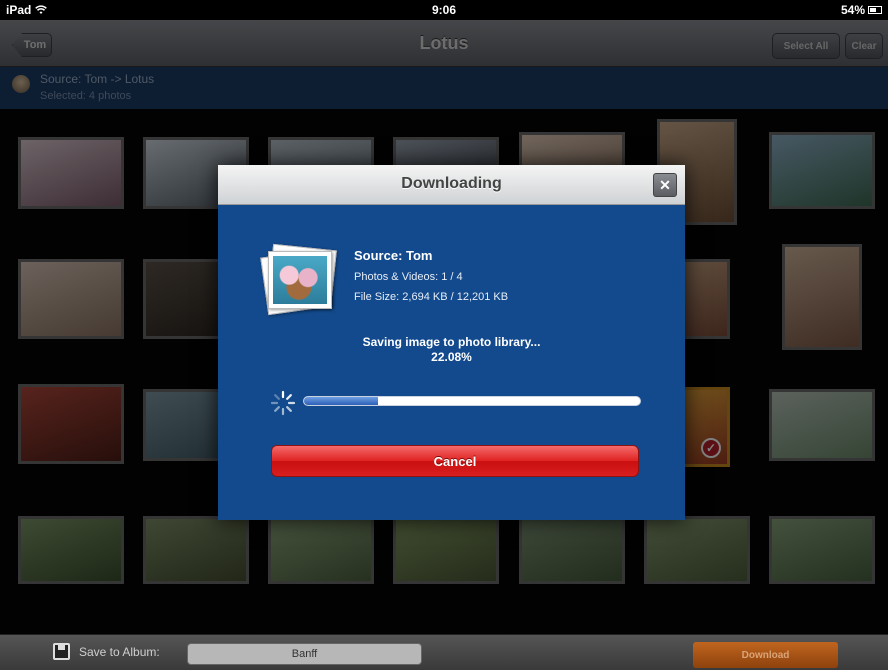  Describe the element at coordinates (875, 10) in the screenshot. I see `battery-icon` at that location.